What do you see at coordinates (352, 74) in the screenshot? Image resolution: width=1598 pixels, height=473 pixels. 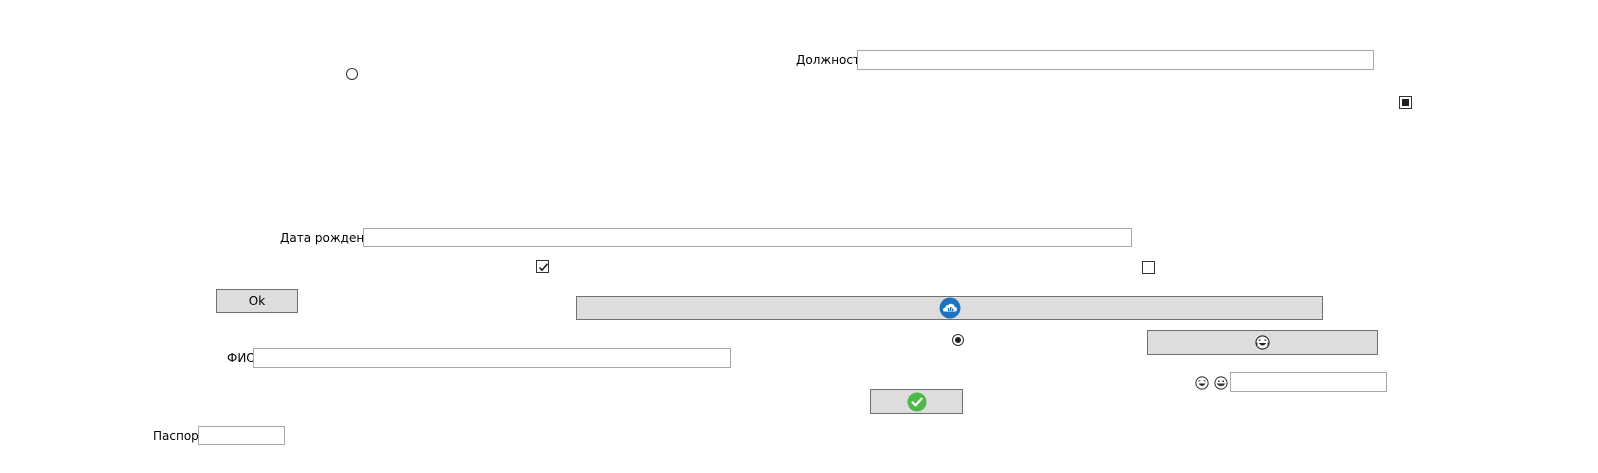 I see `radio-button-top` at bounding box center [352, 74].